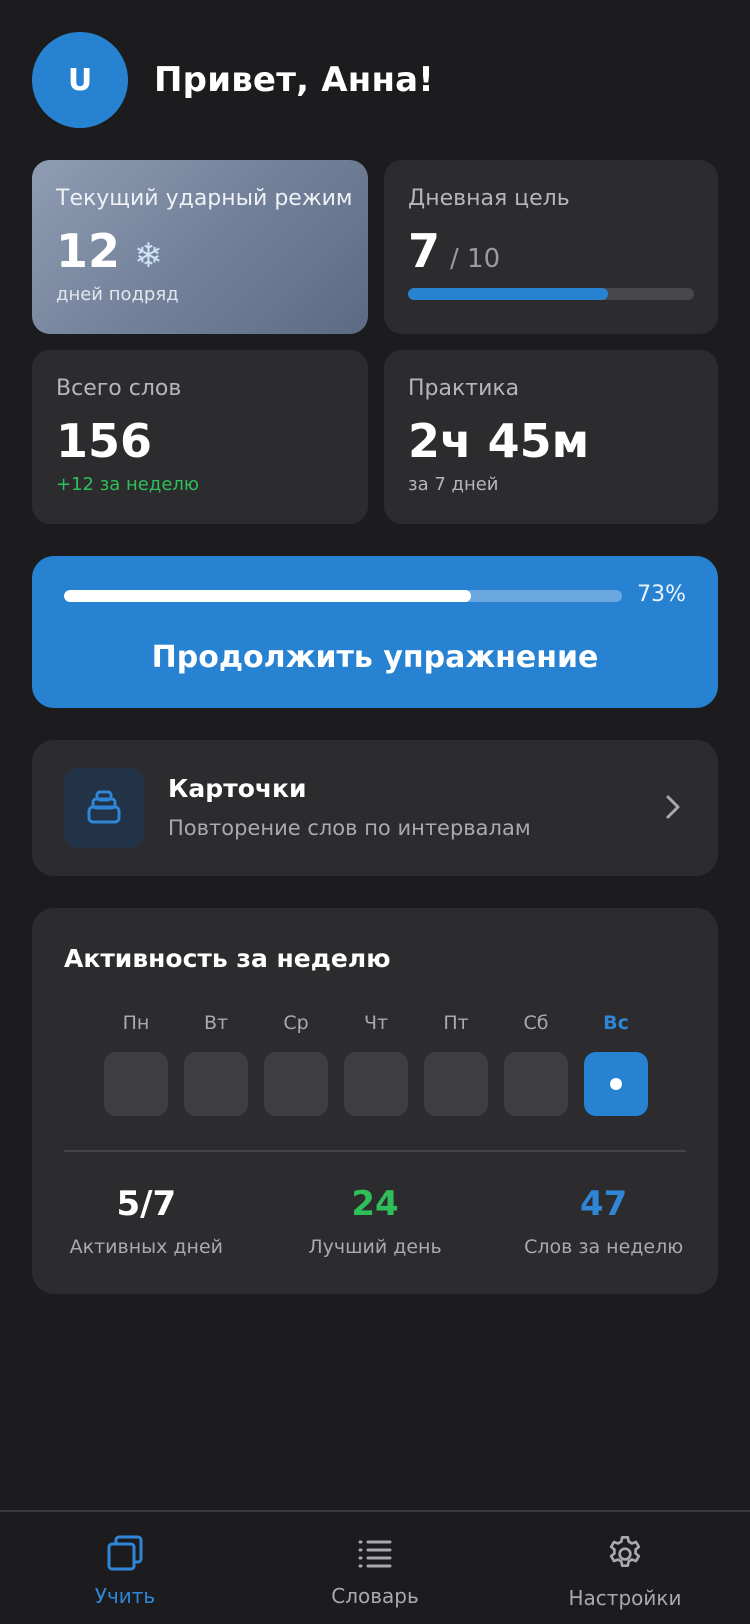  What do you see at coordinates (536, 1023) in the screenshot?
I see `day-name: Сб` at bounding box center [536, 1023].